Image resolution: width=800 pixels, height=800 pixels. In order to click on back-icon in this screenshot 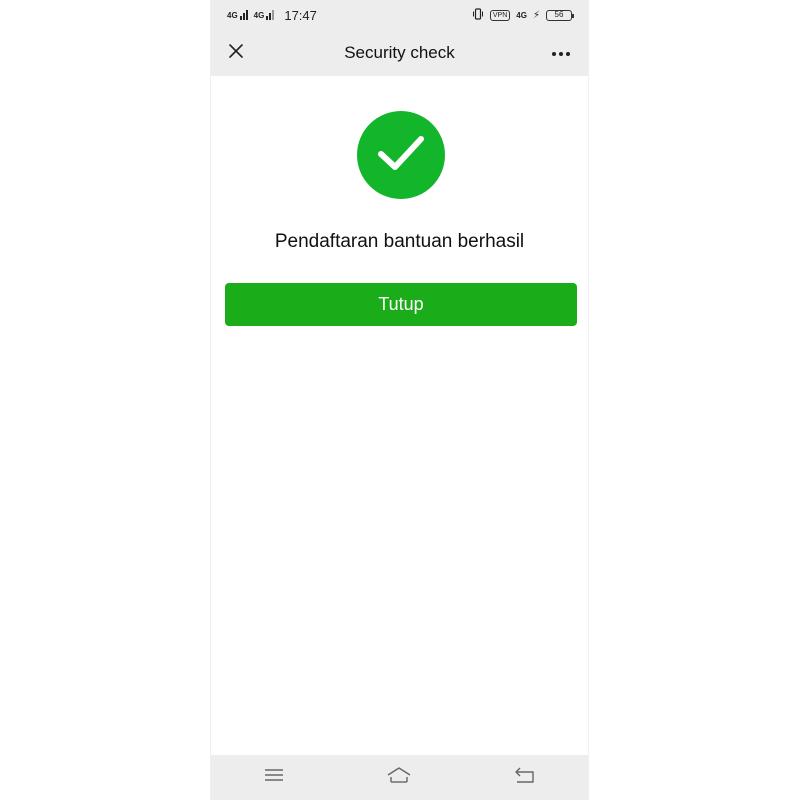, I will do `click(525, 777)`.